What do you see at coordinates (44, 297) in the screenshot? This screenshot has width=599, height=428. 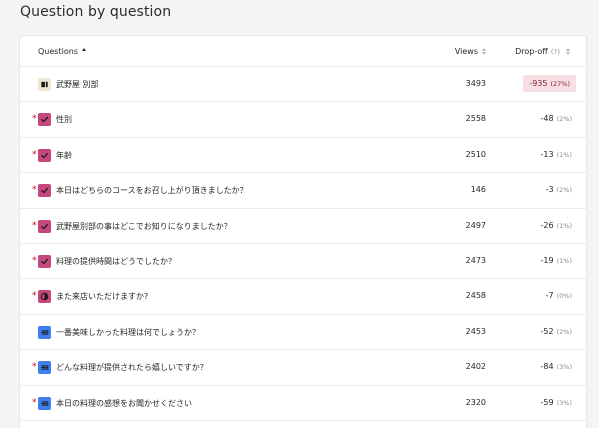 I see `opinion-scale-icon` at bounding box center [44, 297].